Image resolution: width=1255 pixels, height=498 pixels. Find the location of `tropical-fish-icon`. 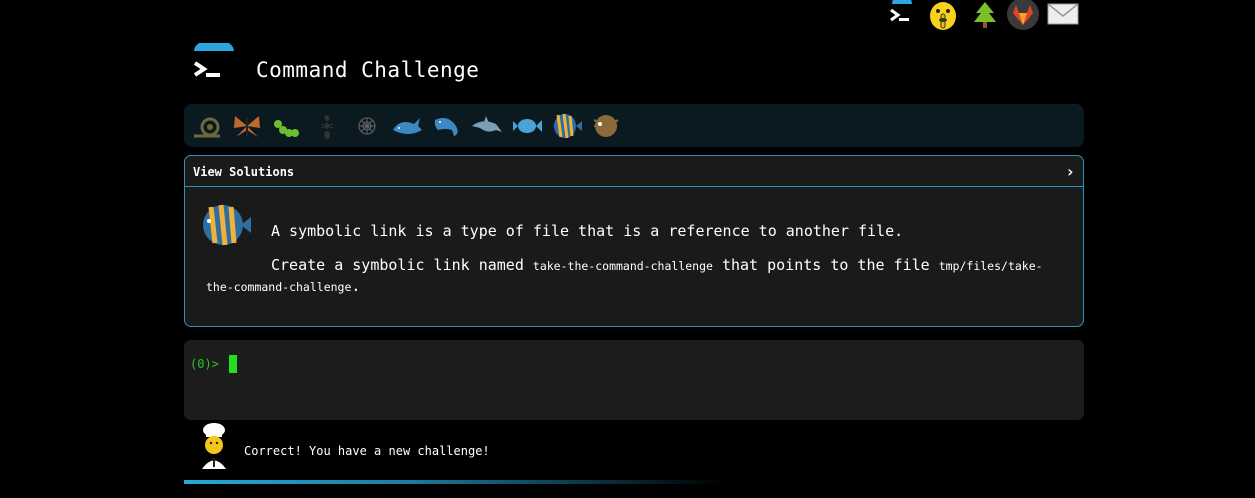

tropical-fish-icon is located at coordinates (225, 225).